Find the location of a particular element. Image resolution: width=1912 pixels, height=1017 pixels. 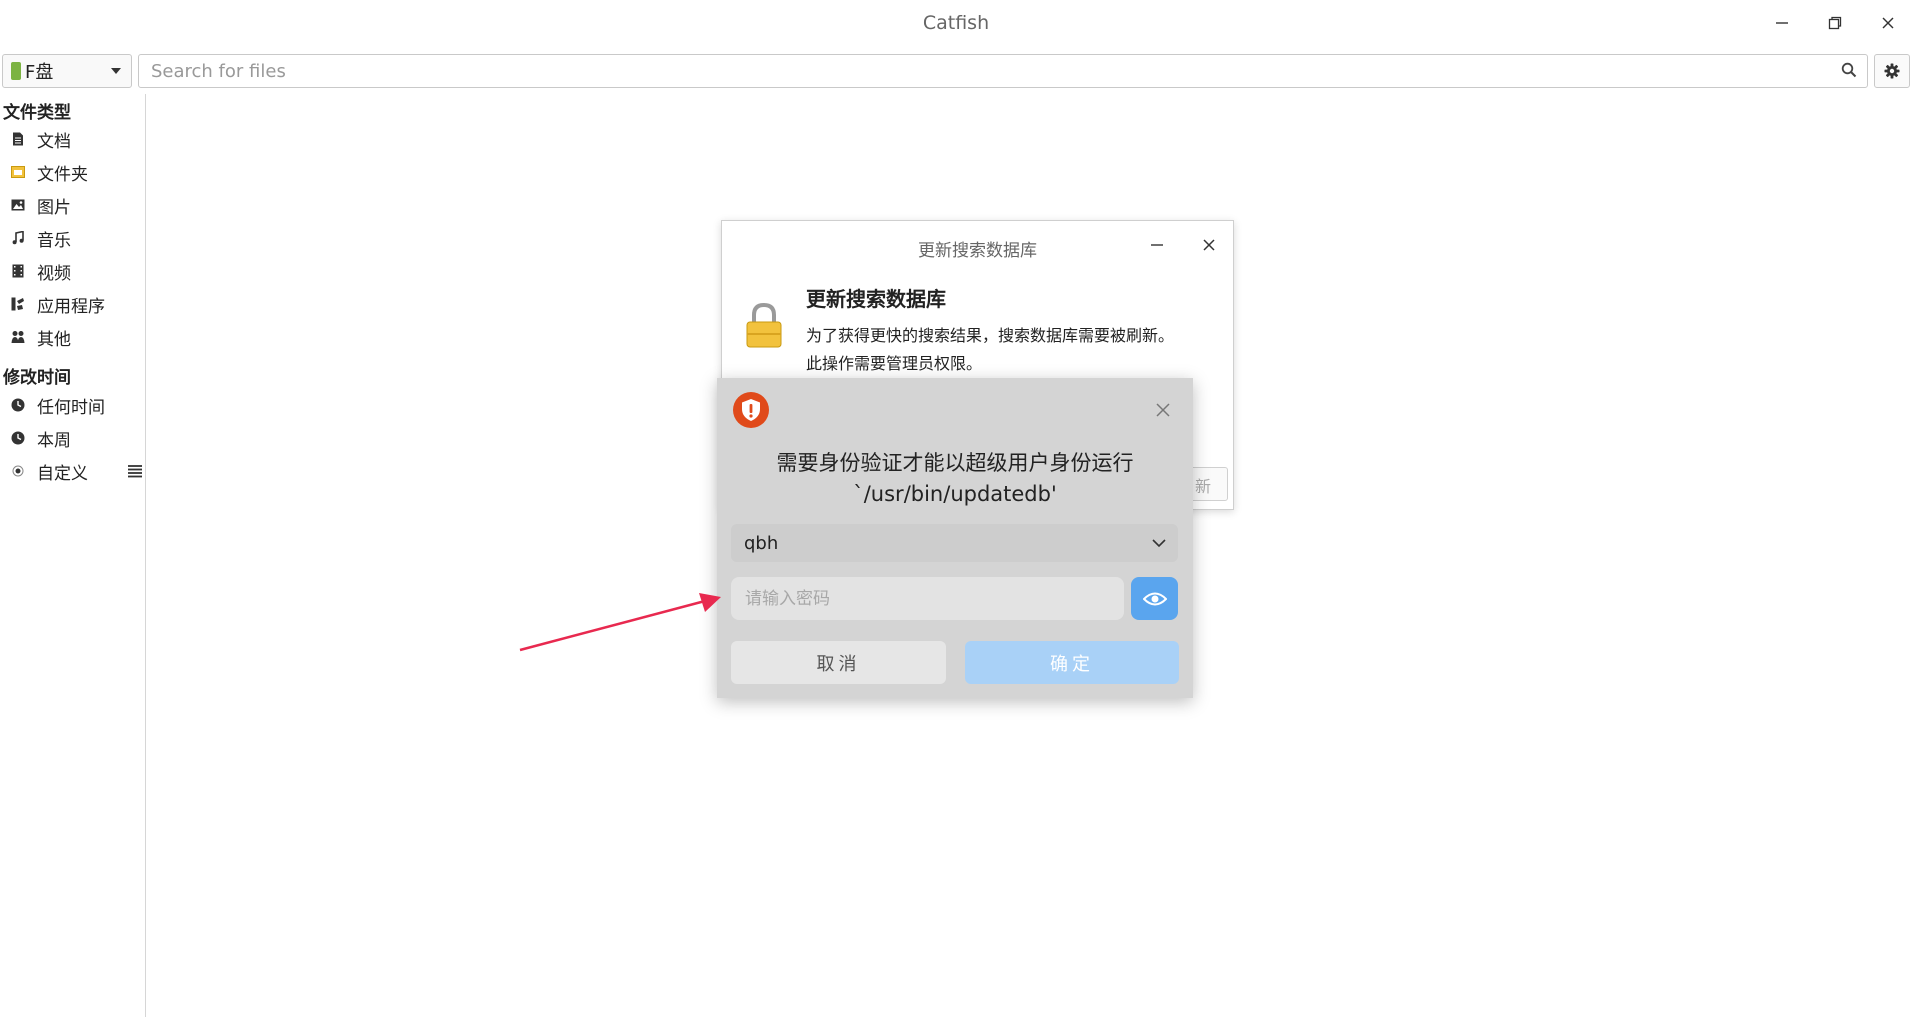

sidebar-item-folders: 文件夹 is located at coordinates (72, 172).